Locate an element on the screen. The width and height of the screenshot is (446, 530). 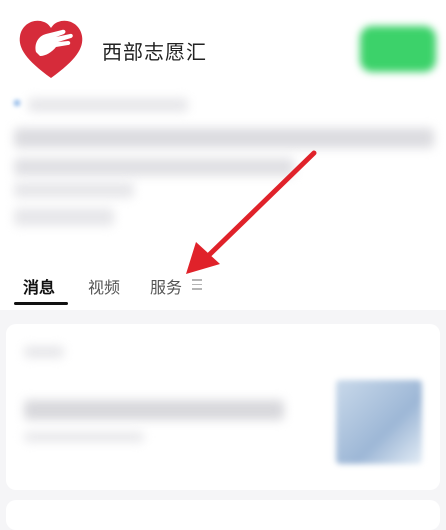
account-name: 西部志愿汇 is located at coordinates (154, 52).